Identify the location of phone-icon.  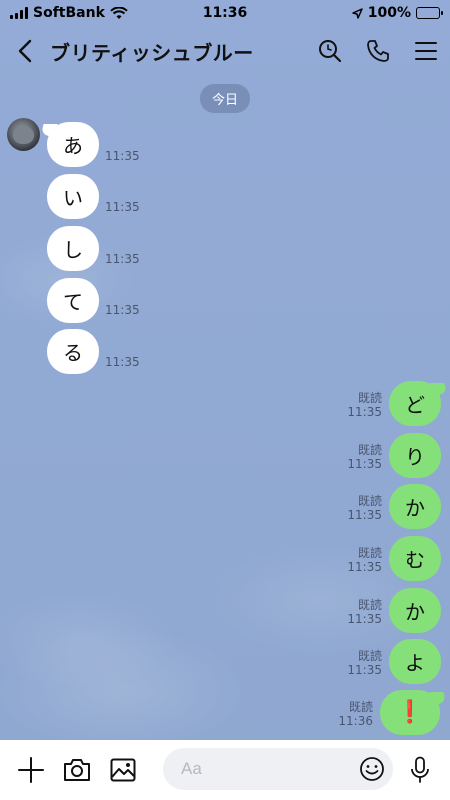
(378, 51).